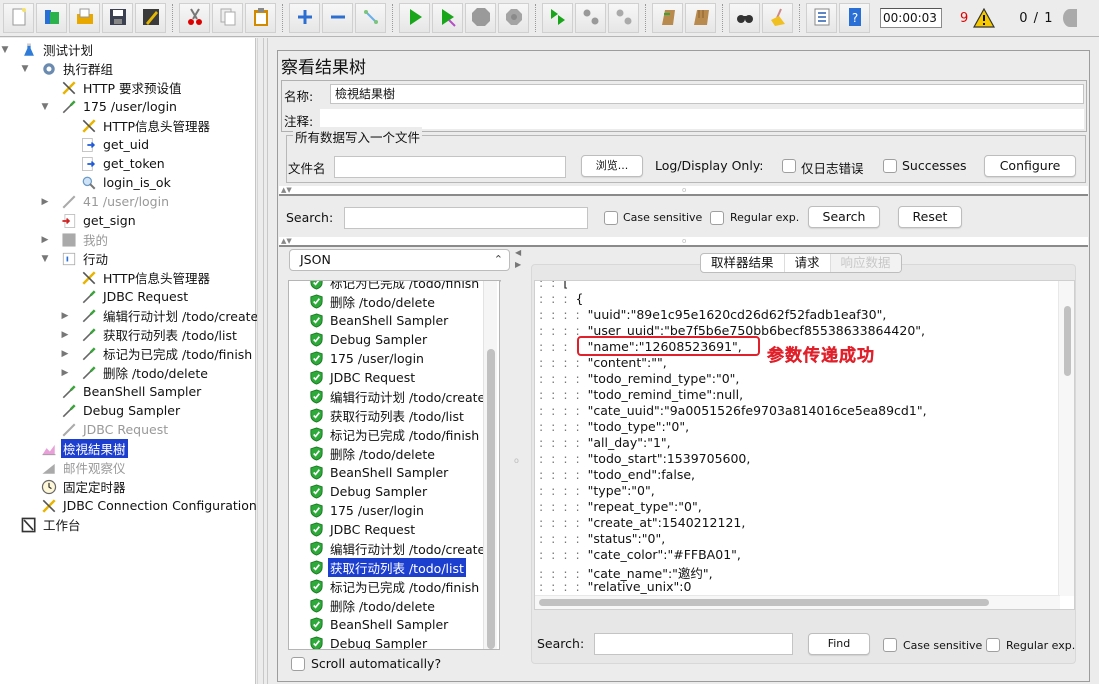 The width and height of the screenshot is (1099, 684). What do you see at coordinates (683, 191) in the screenshot?
I see `horizontal-splitter-top: ▲▼ o` at bounding box center [683, 191].